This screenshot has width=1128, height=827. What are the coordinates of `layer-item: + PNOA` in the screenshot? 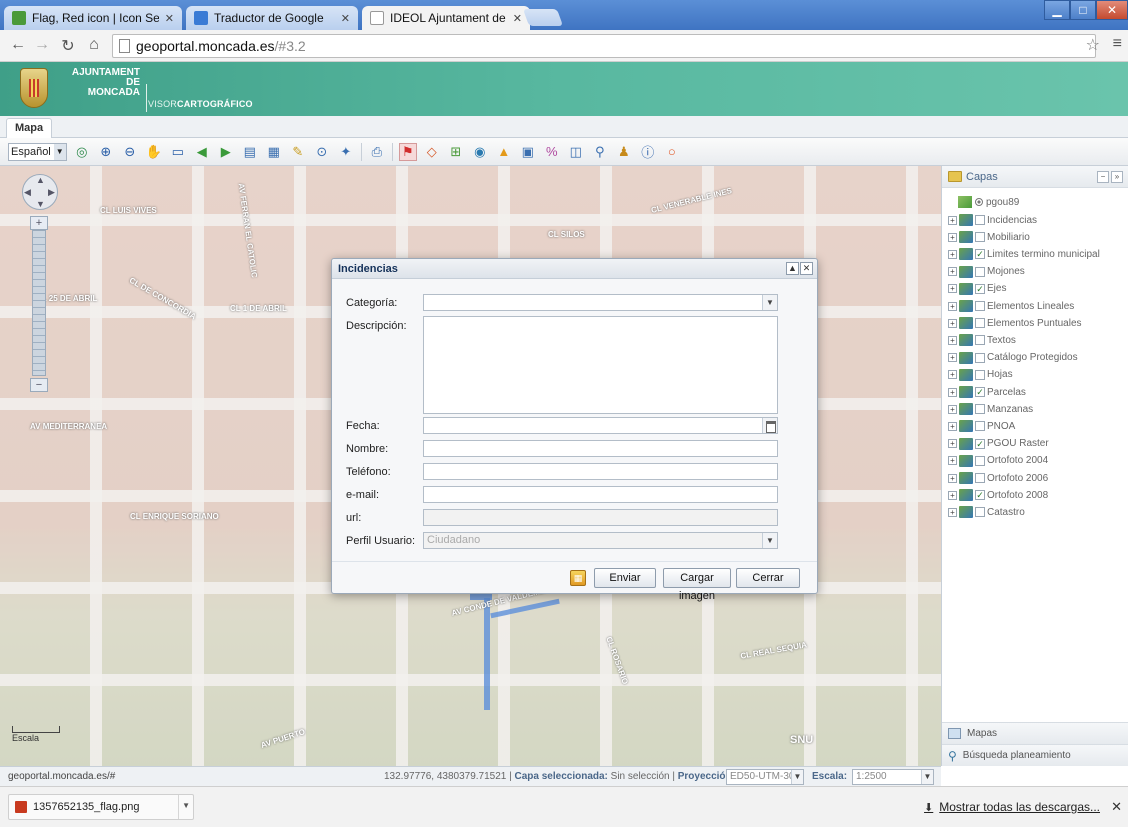 It's located at (981, 426).